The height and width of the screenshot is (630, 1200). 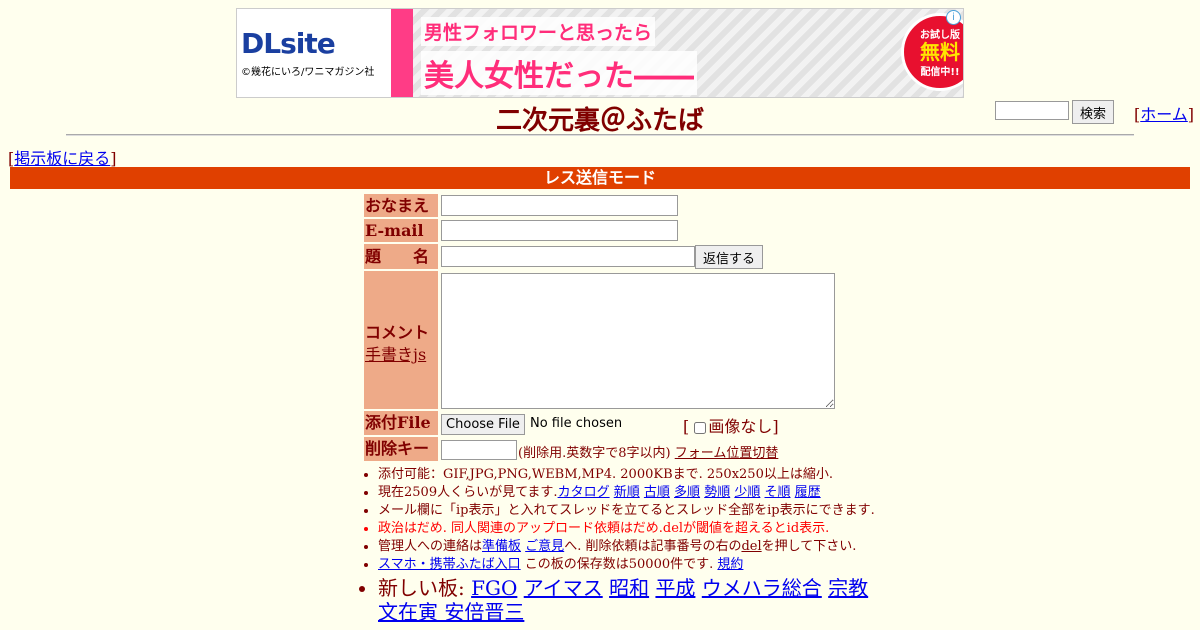 What do you see at coordinates (479, 450) in the screenshot?
I see `delete-key-input` at bounding box center [479, 450].